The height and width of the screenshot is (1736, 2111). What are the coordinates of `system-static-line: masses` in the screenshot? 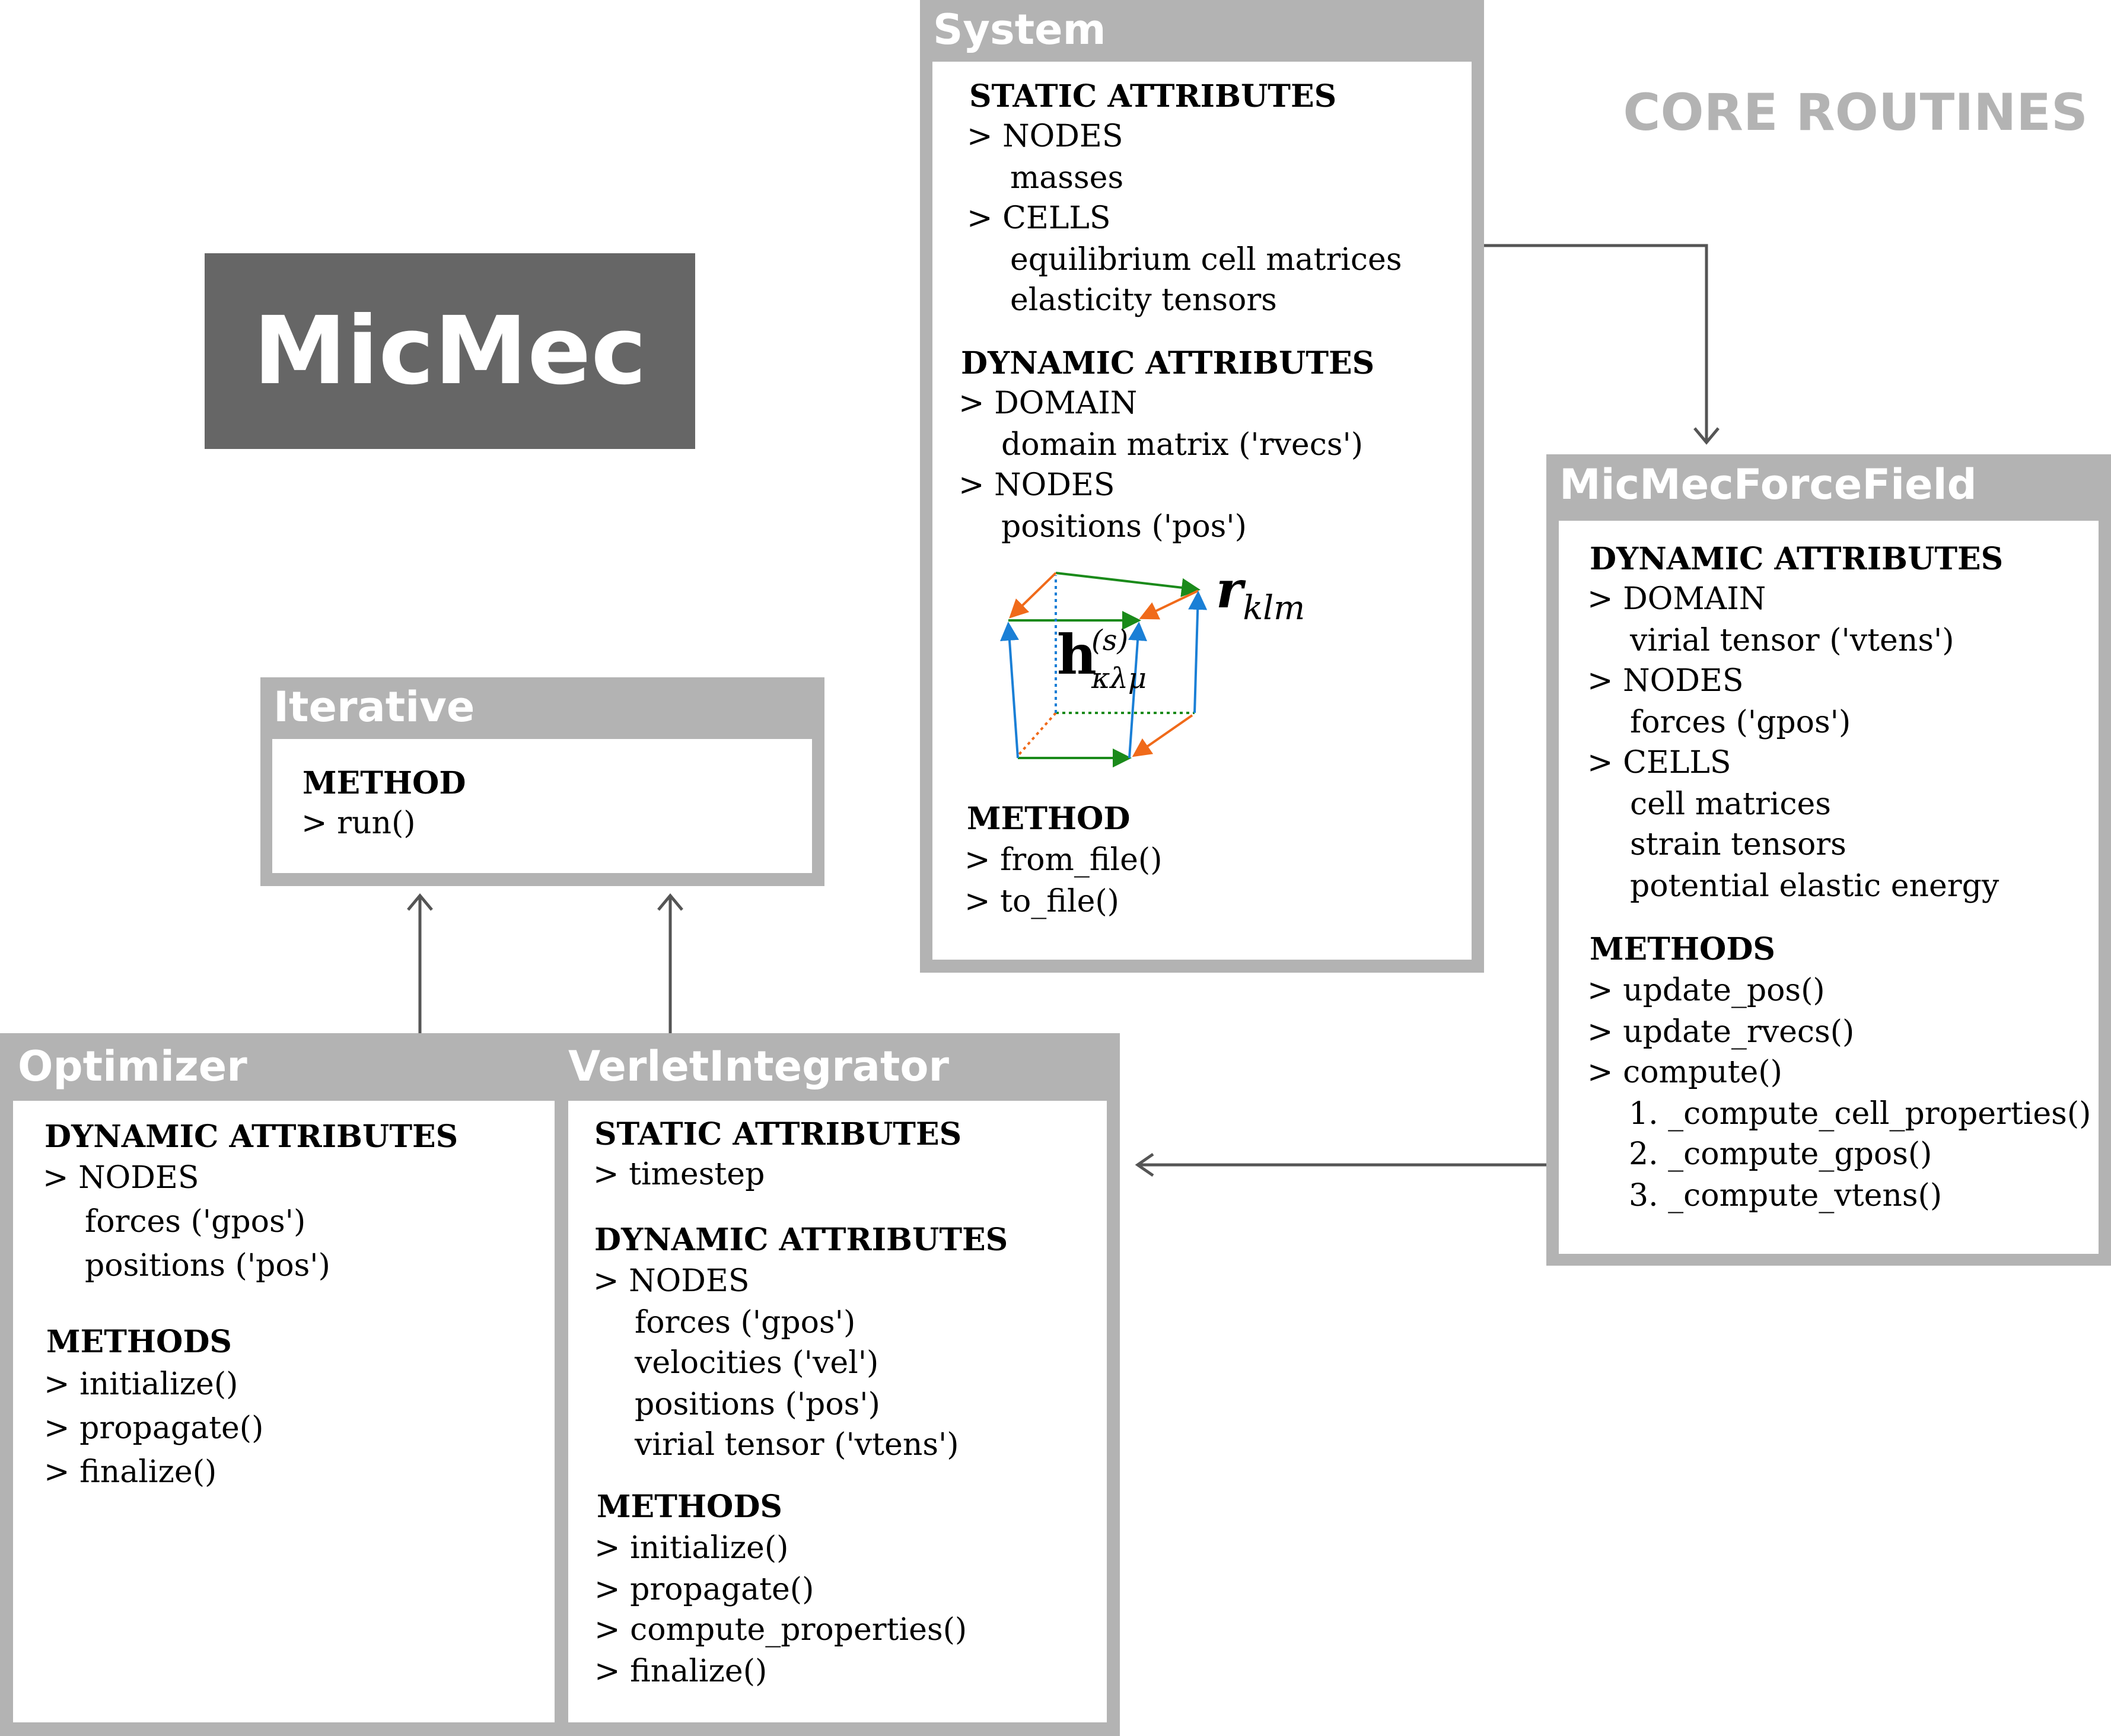 It's located at (1067, 178).